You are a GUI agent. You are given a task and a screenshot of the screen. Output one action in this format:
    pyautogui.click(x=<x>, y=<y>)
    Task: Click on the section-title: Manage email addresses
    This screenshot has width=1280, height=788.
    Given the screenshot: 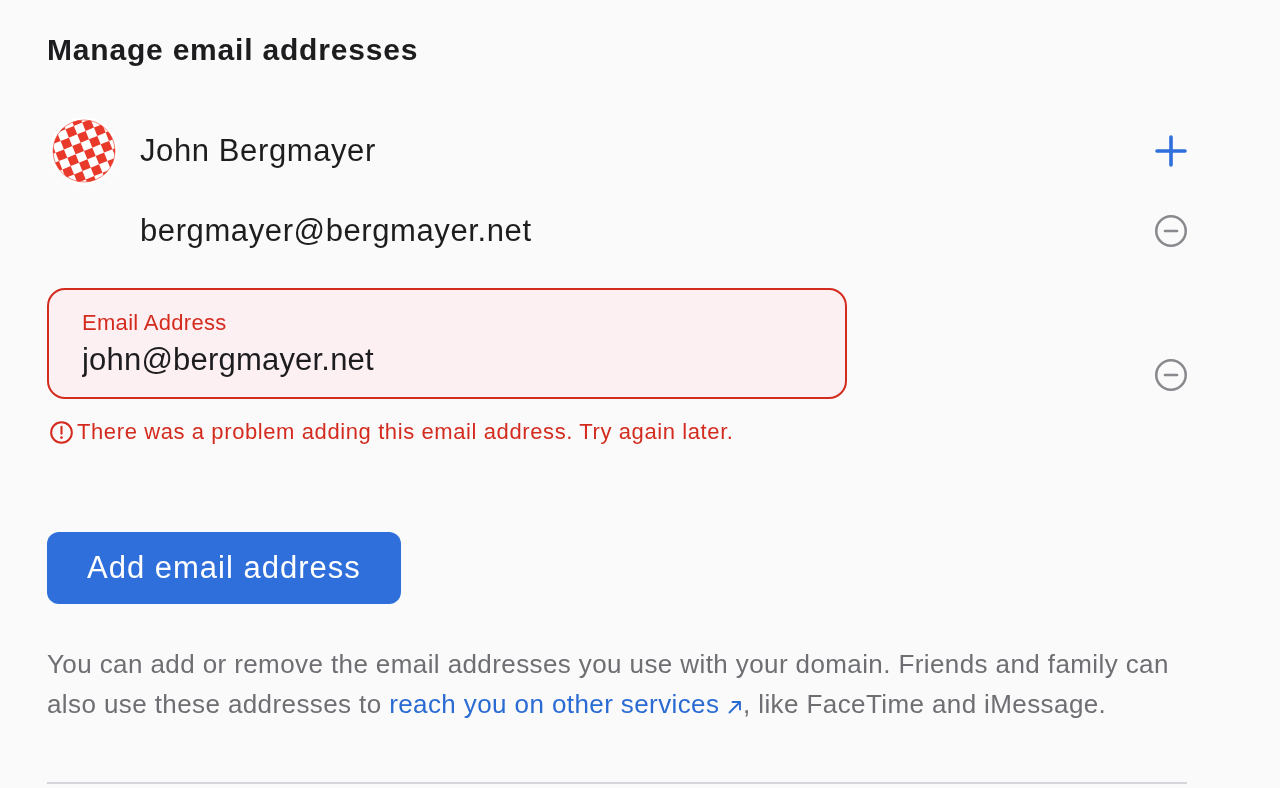 What is the action you would take?
    pyautogui.click(x=233, y=50)
    